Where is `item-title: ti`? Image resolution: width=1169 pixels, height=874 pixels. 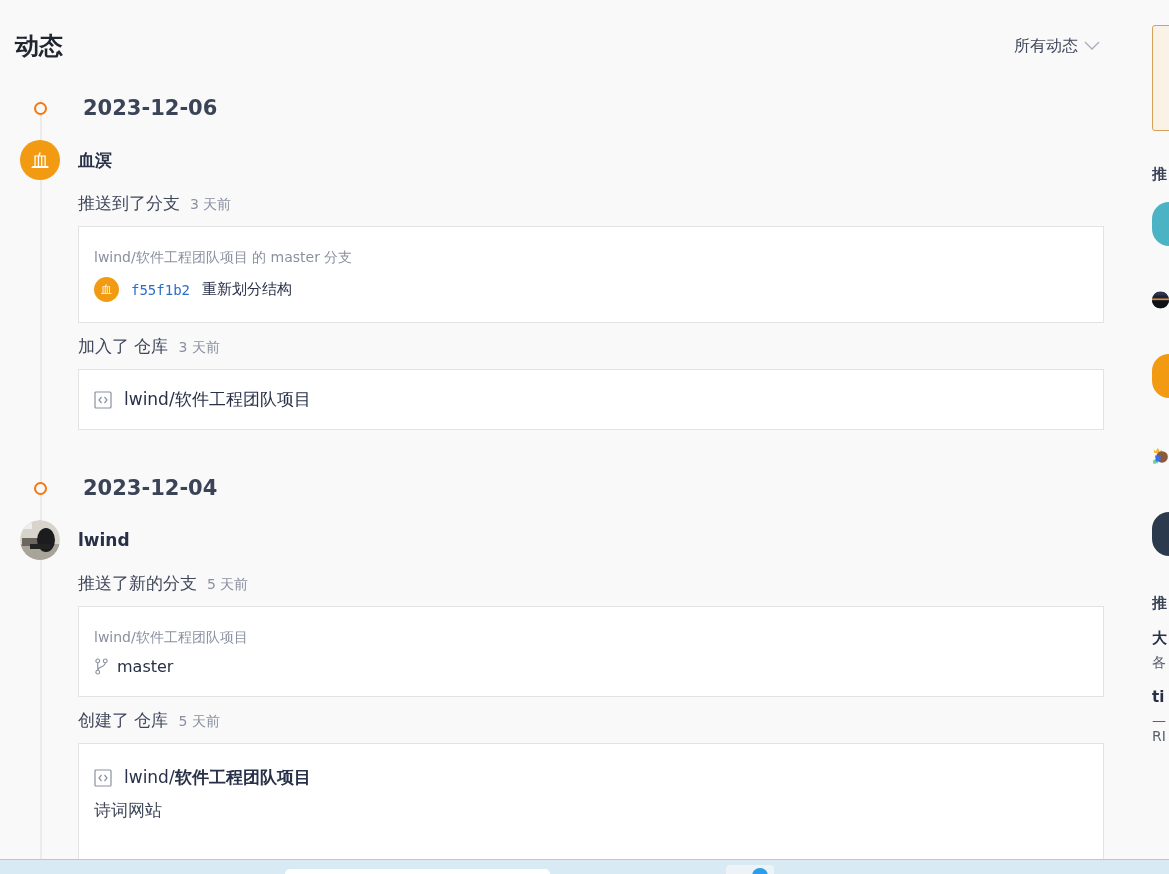 item-title: ti is located at coordinates (1160, 697).